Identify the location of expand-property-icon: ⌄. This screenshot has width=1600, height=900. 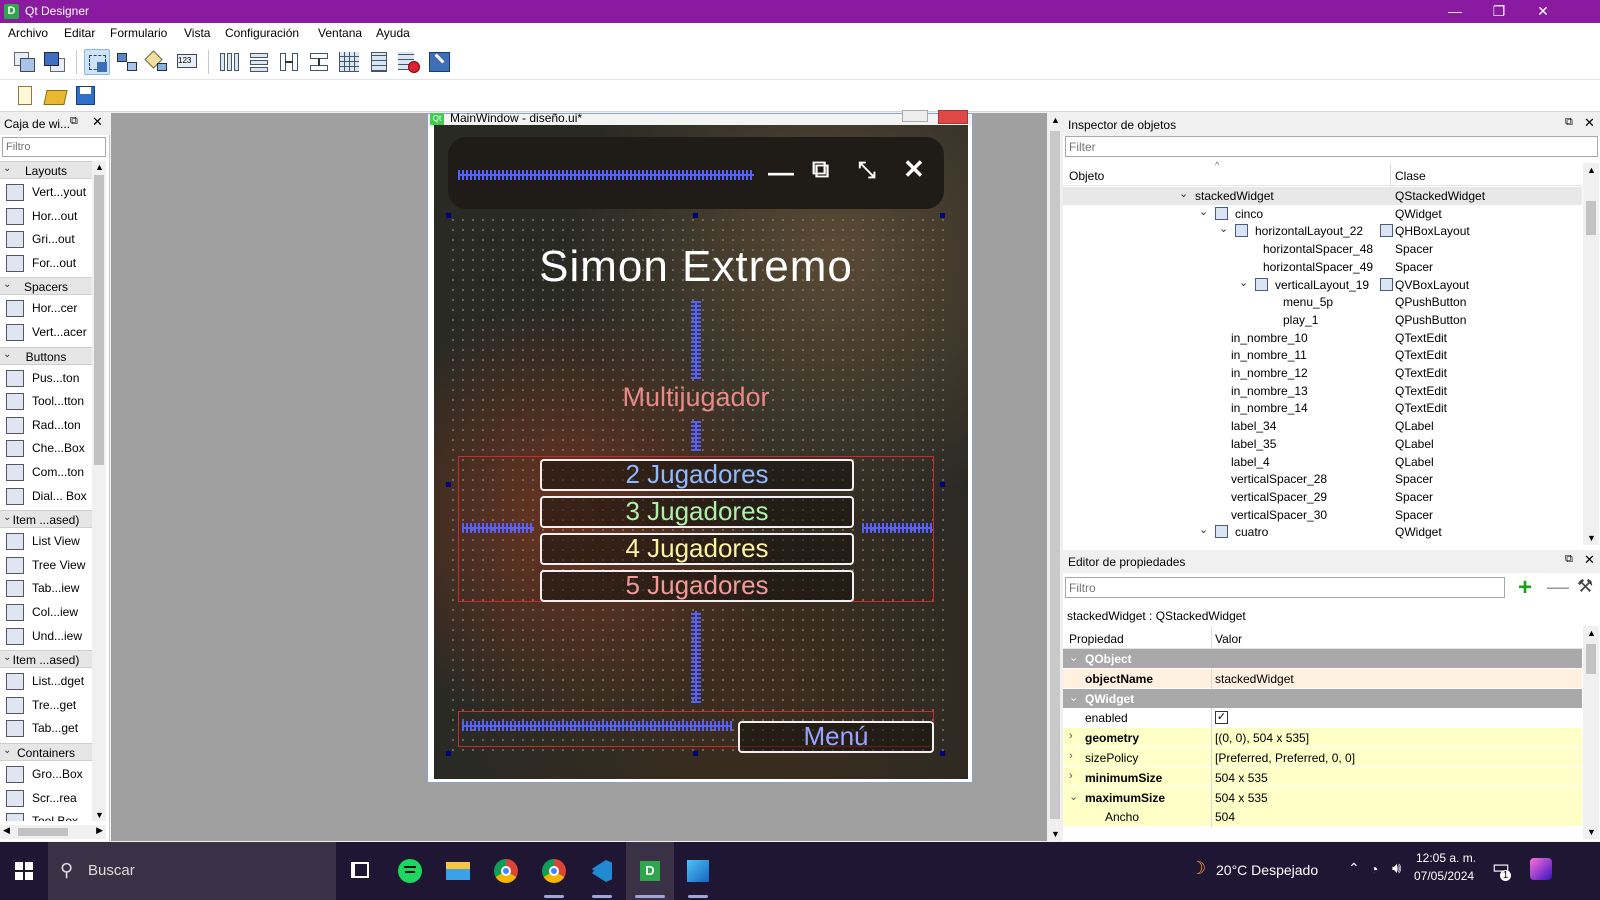
(1073, 796).